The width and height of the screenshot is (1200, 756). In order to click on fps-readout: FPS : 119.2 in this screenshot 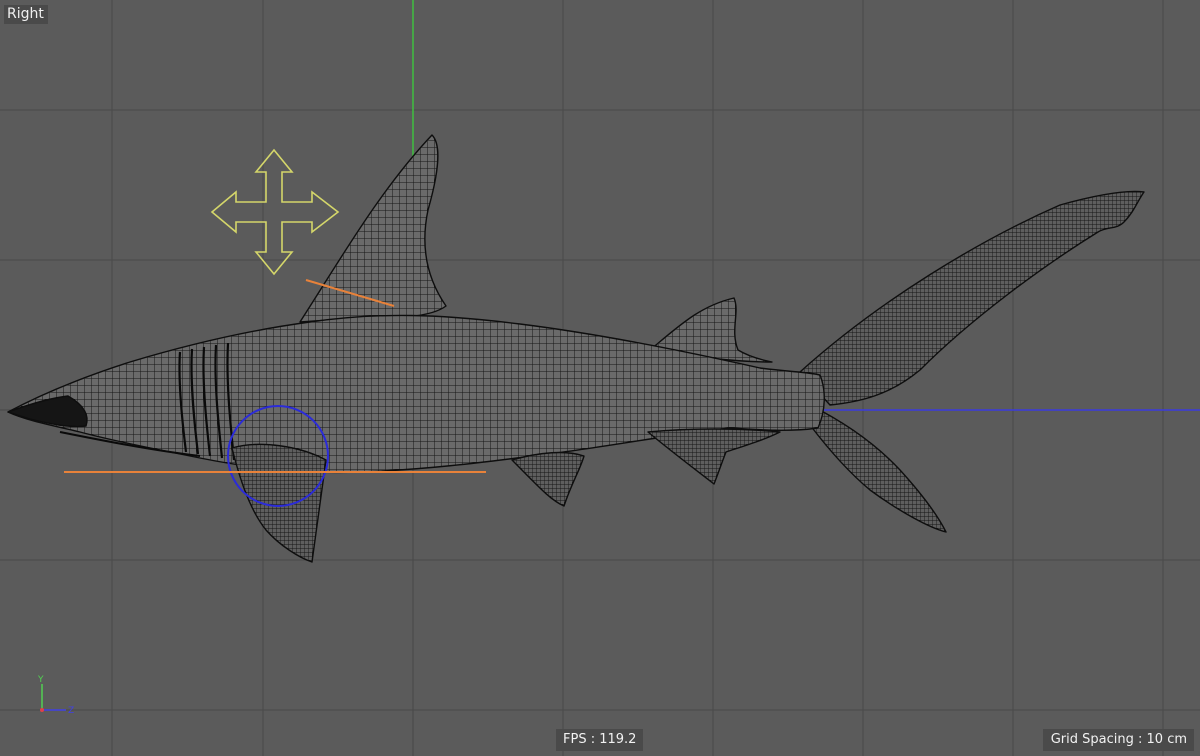, I will do `click(600, 740)`.